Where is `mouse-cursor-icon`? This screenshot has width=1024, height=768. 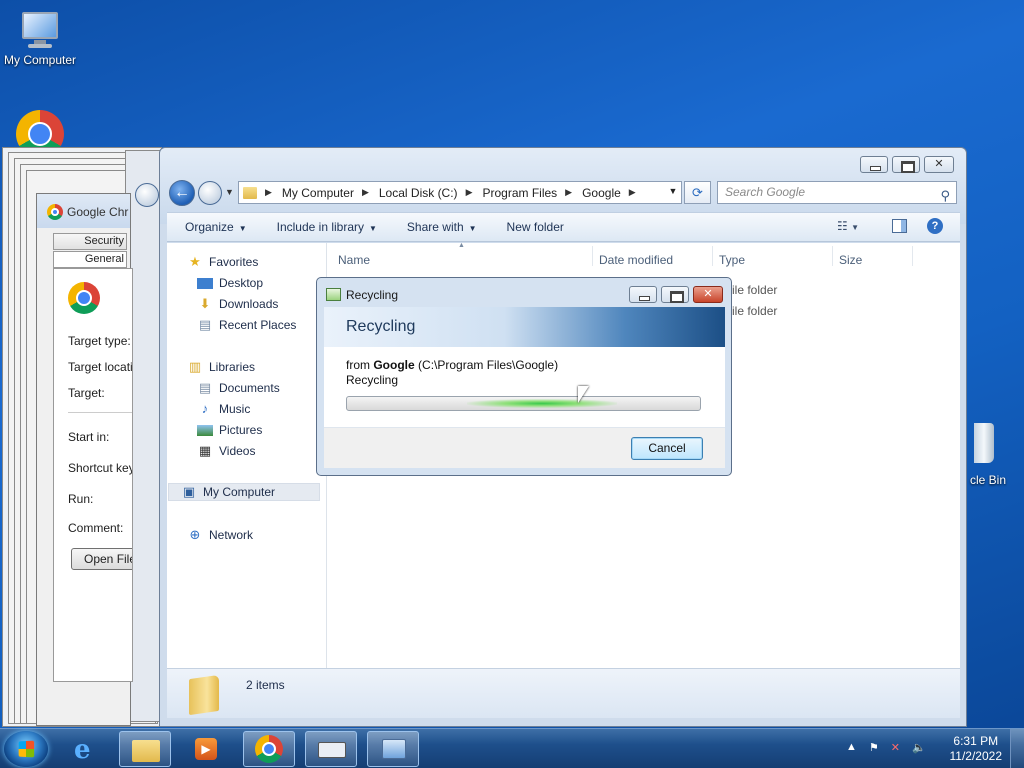 mouse-cursor-icon is located at coordinates (583, 394).